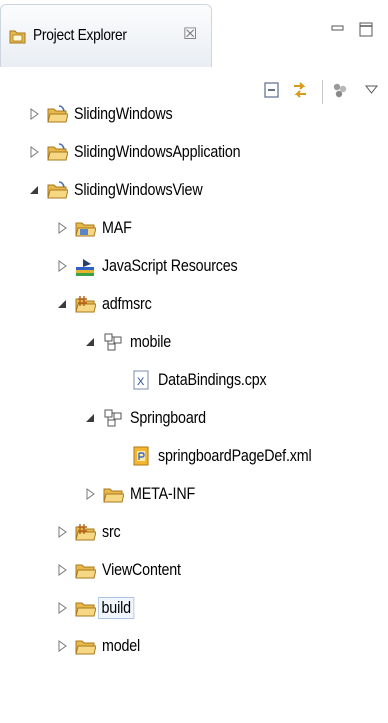 The width and height of the screenshot is (388, 723). Describe the element at coordinates (151, 341) in the screenshot. I see `tree-item-label: mobile` at that location.